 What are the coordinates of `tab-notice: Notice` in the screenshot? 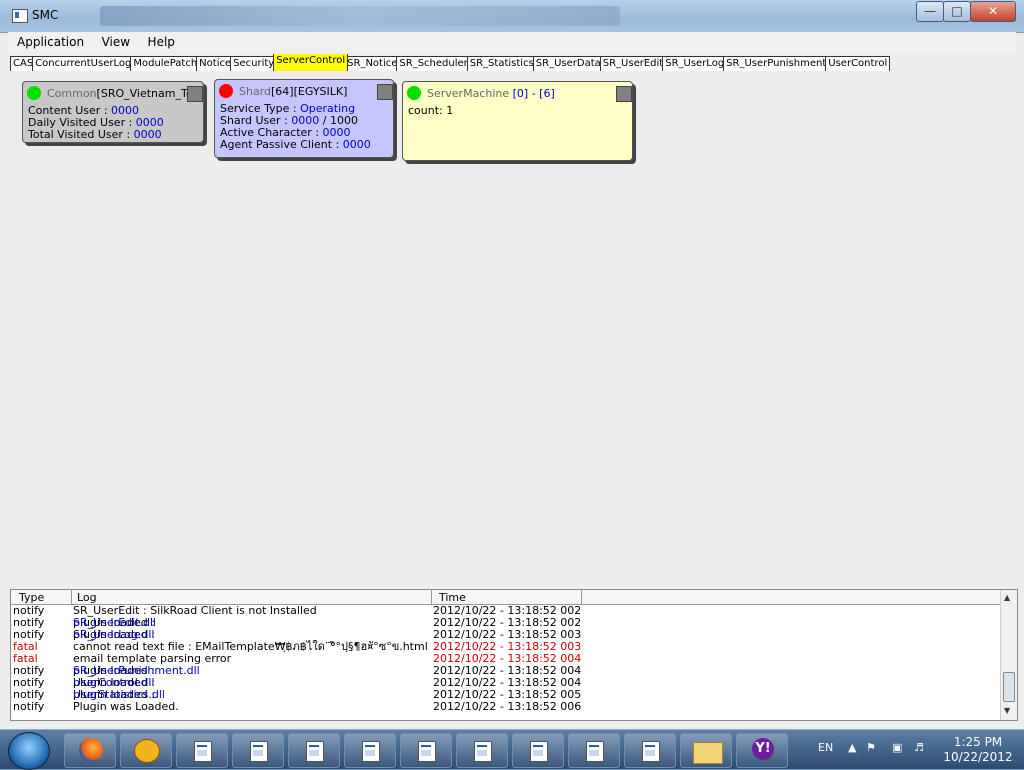 It's located at (215, 63).